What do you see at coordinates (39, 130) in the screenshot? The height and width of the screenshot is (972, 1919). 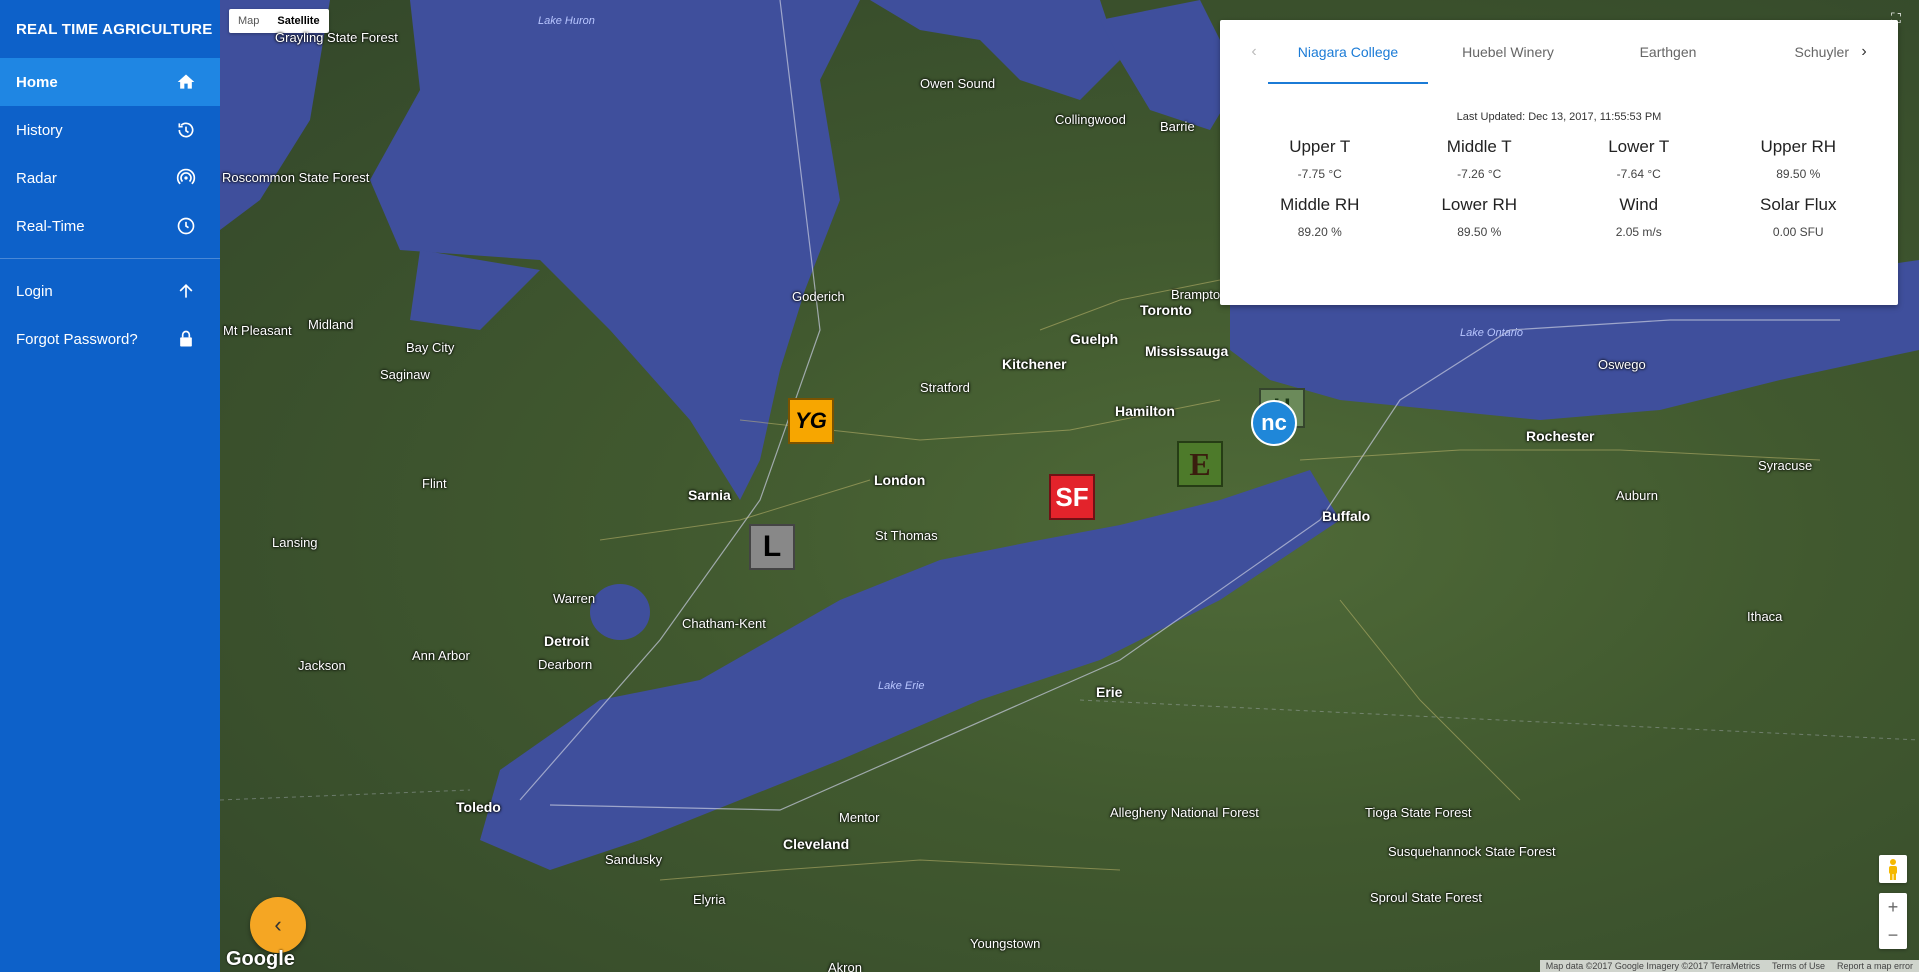 I see `nav-history-label: History` at bounding box center [39, 130].